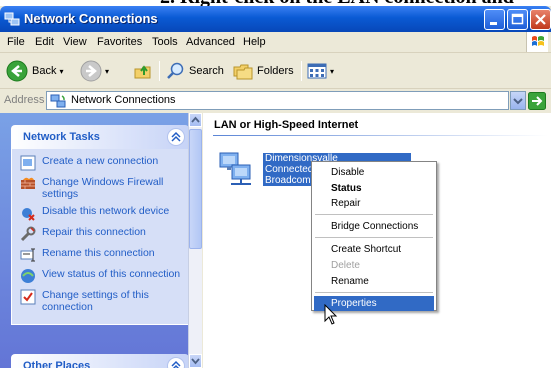 The image size is (551, 368). Describe the element at coordinates (494, 19) in the screenshot. I see `minimize-button` at that location.